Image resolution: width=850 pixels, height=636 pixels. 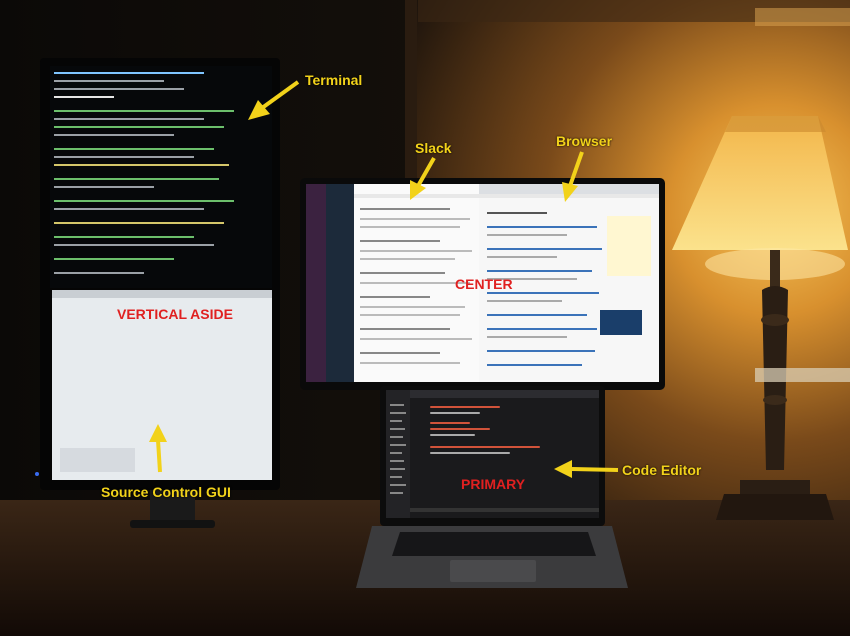 I want to click on vertical-aside-label: VERTICAL ASIDE, so click(x=175, y=314).